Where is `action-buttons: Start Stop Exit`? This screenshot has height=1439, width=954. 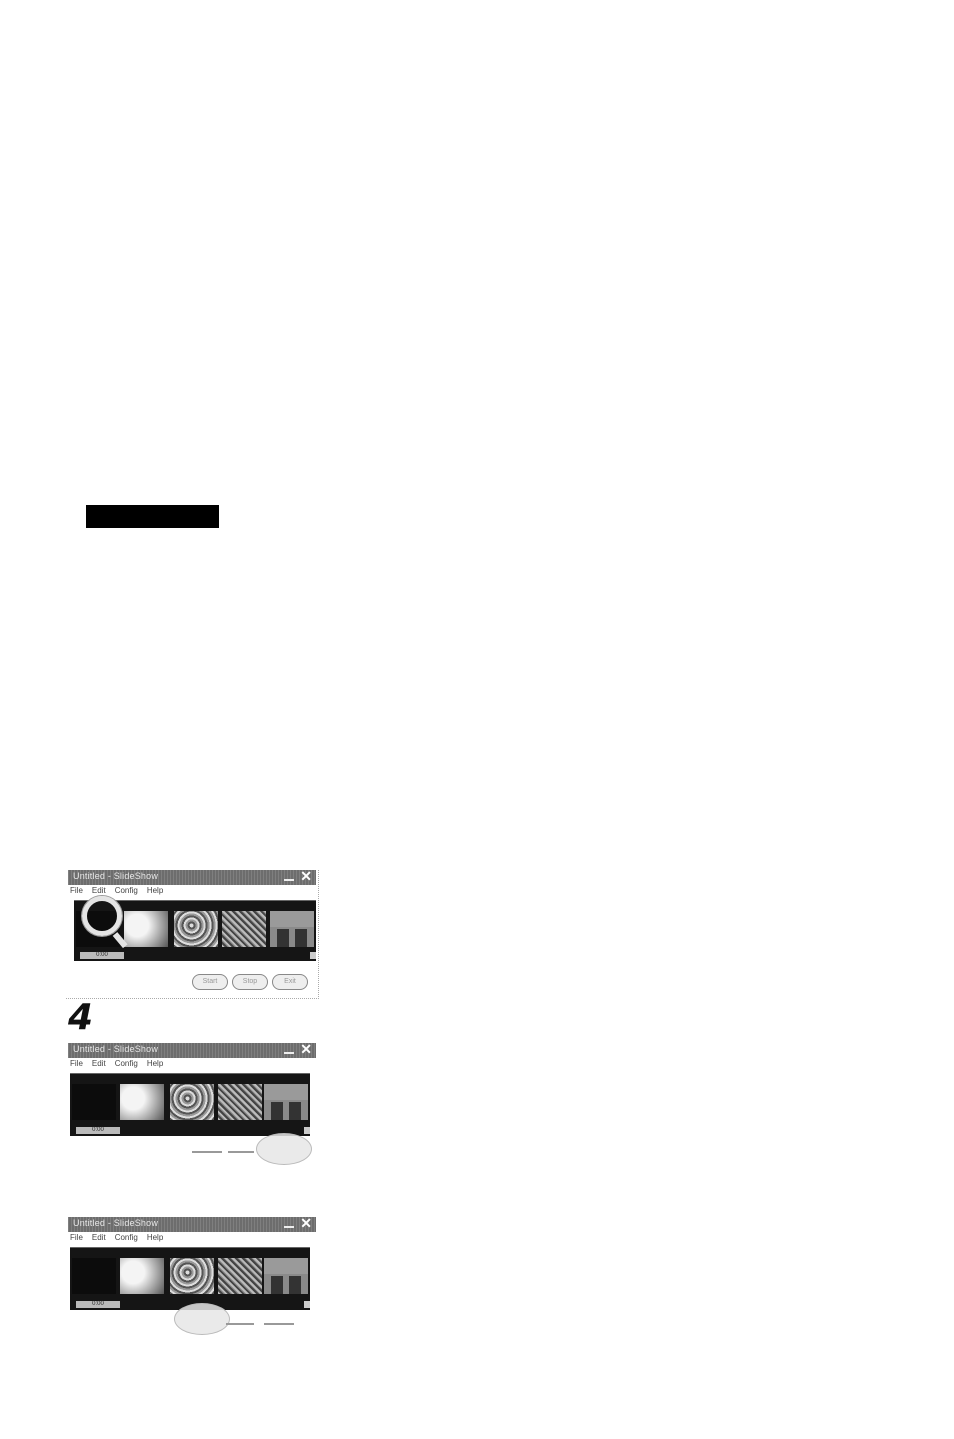
action-buttons: Start Stop Exit is located at coordinates (250, 982).